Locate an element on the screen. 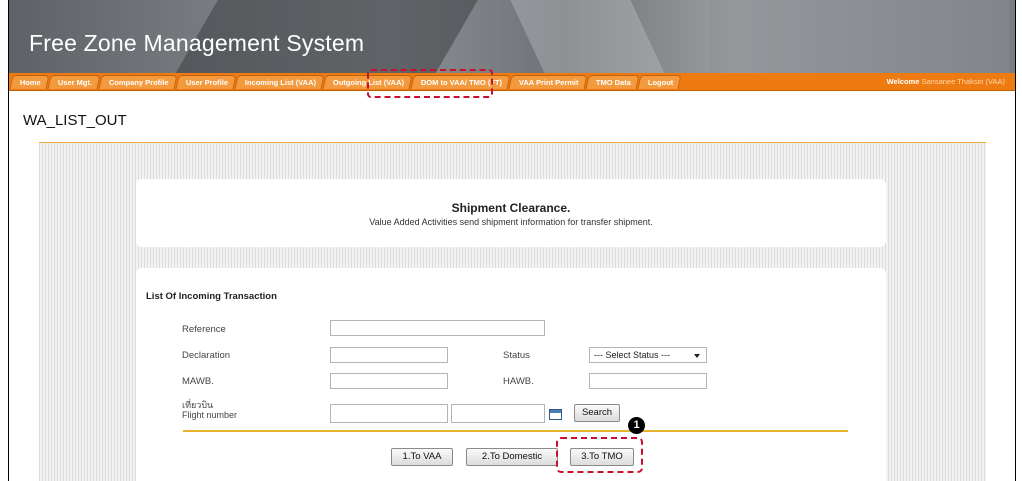 The height and width of the screenshot is (481, 1022). nav-item-logout: Logout is located at coordinates (659, 82).